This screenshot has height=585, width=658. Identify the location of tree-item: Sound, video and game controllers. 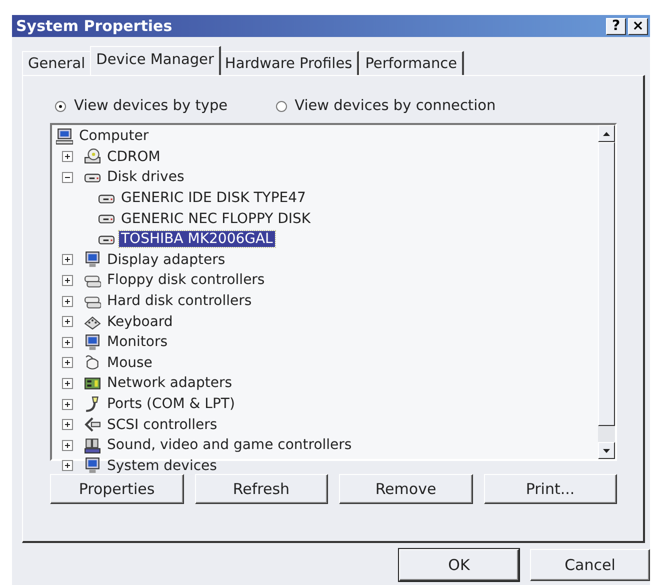
(229, 445).